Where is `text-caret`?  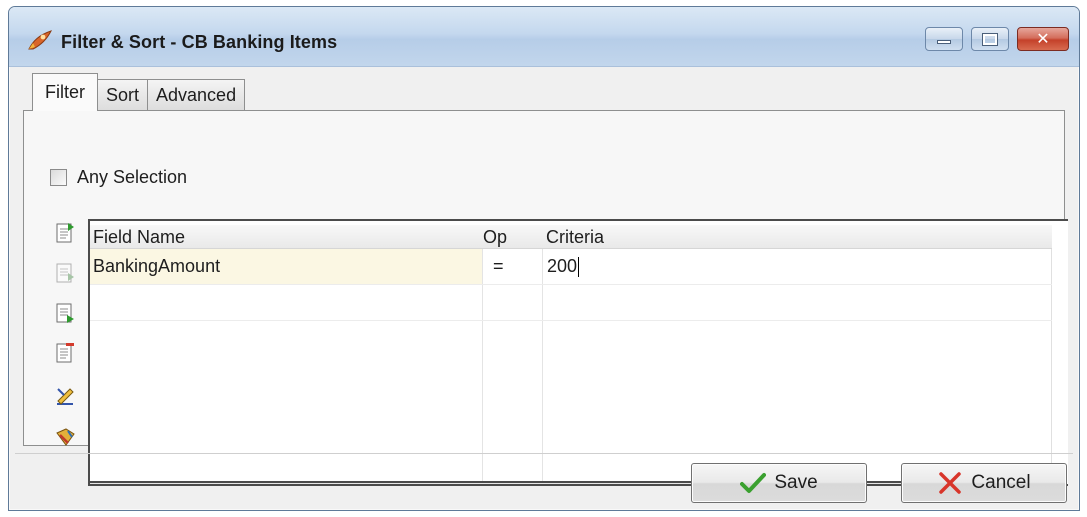 text-caret is located at coordinates (579, 266).